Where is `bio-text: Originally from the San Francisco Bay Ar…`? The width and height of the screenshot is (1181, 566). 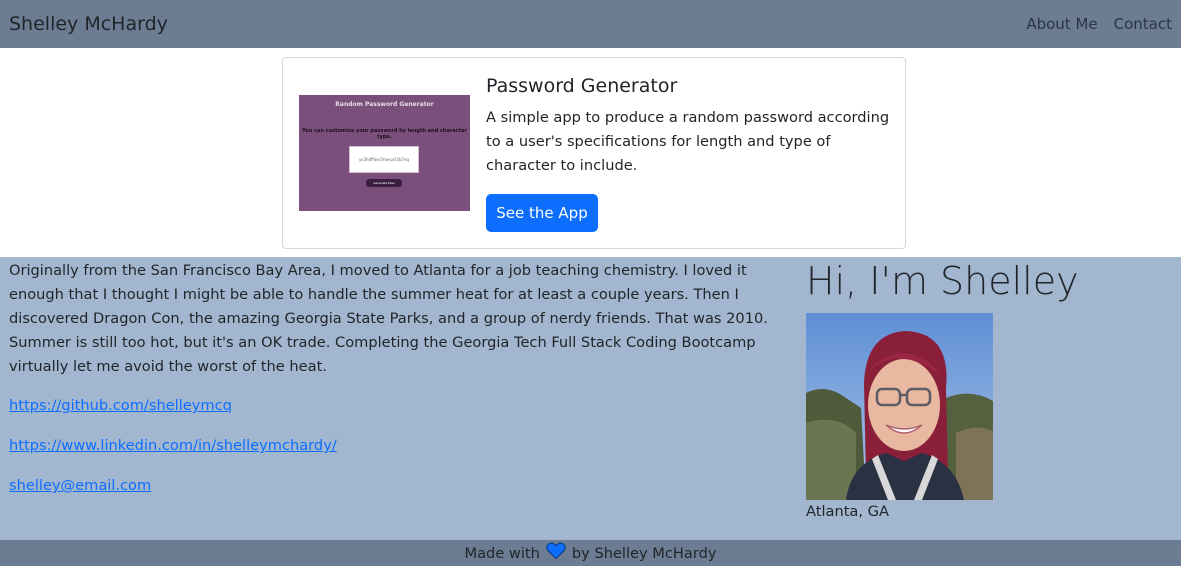
bio-text: Originally from the San Francisco Bay Ar… is located at coordinates (388, 318).